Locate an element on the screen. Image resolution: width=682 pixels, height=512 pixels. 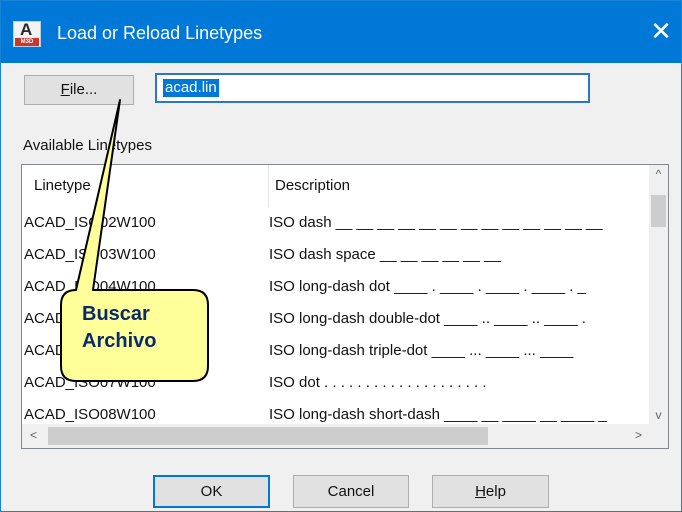
ok-button: OK is located at coordinates (211, 491).